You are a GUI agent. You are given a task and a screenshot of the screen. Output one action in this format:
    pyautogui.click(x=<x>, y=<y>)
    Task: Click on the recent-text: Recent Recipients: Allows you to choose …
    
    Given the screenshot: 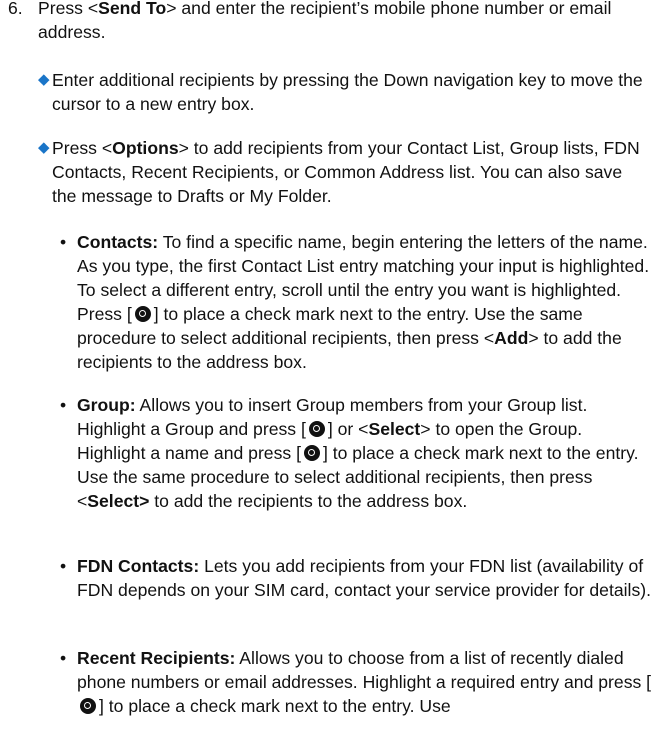 What is the action you would take?
    pyautogui.click(x=364, y=682)
    